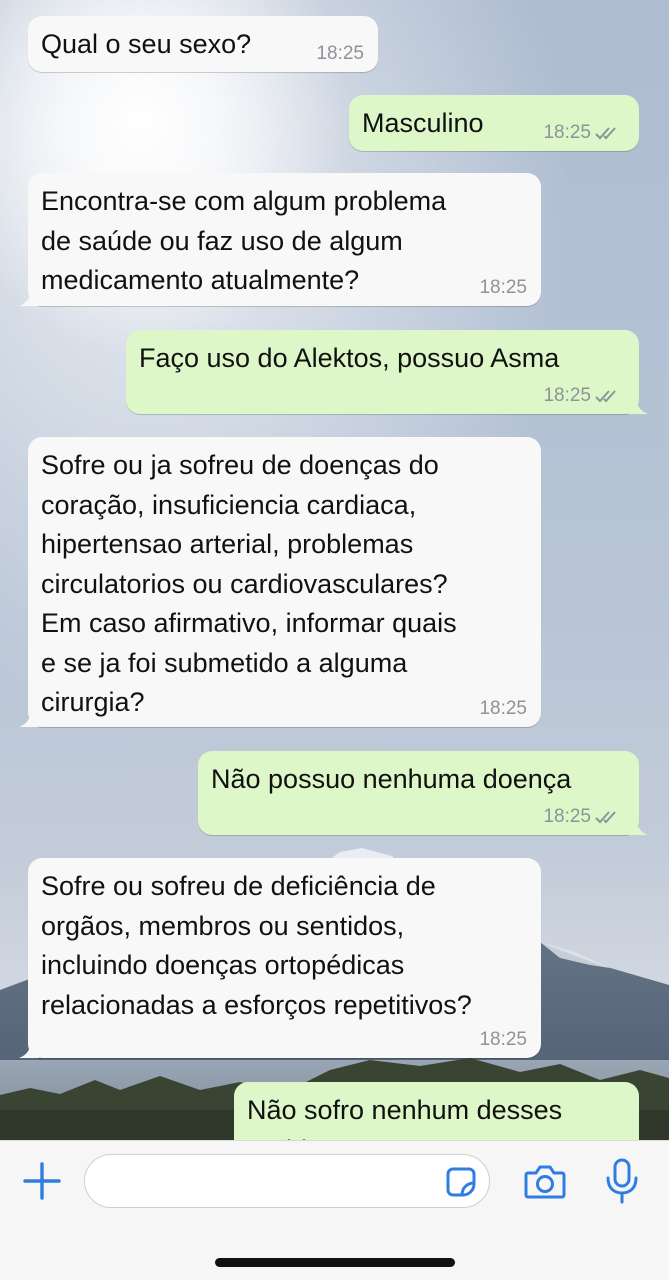 This screenshot has width=669, height=1280. I want to click on message-bubble-outgoing: Não sofro nenhum desses problemas, so click(436, 1111).